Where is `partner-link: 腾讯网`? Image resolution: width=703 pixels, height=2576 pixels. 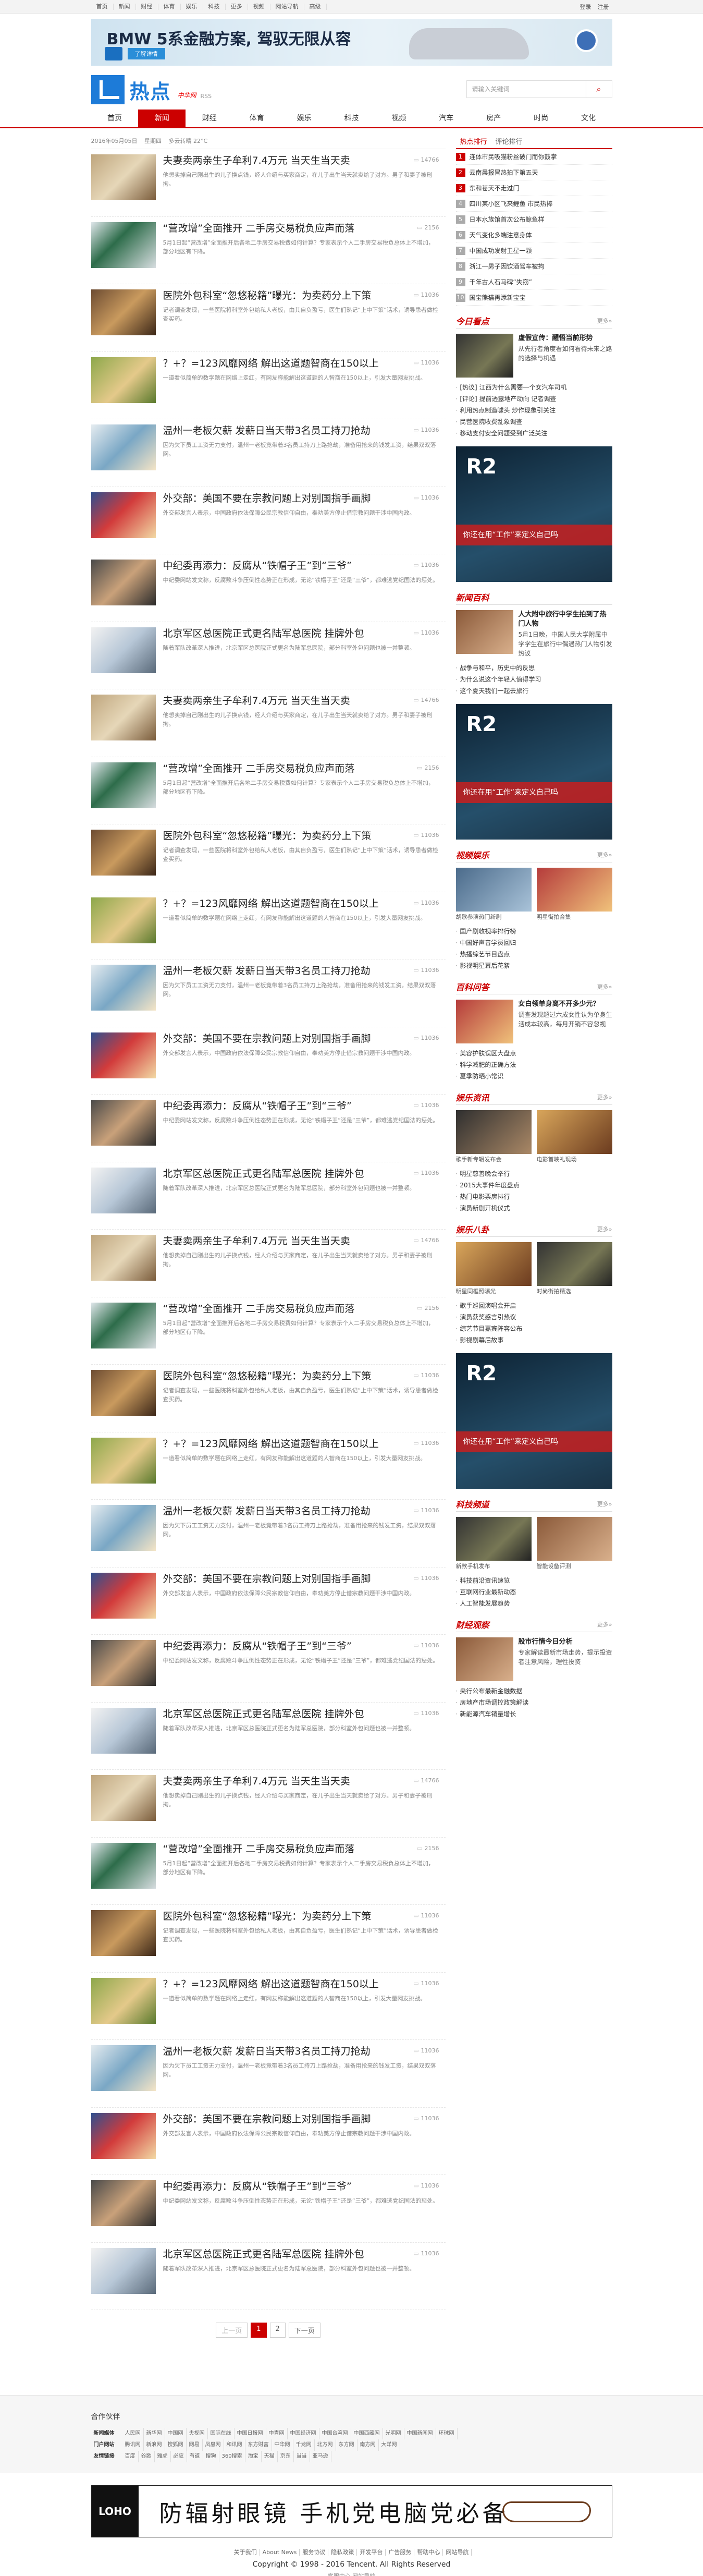
partner-link: 腾讯网 is located at coordinates (133, 2445).